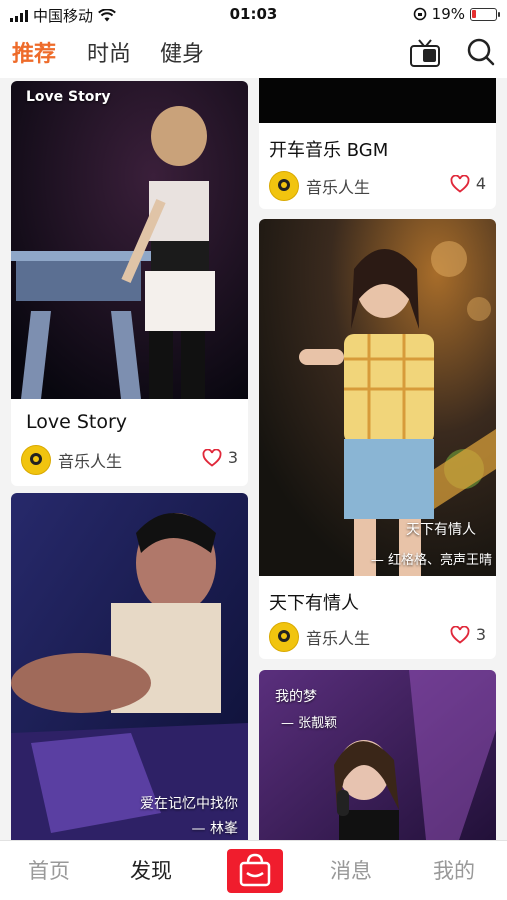 This screenshot has width=507, height=900. What do you see at coordinates (314, 603) in the screenshot?
I see `card-title: 天下有情人` at bounding box center [314, 603].